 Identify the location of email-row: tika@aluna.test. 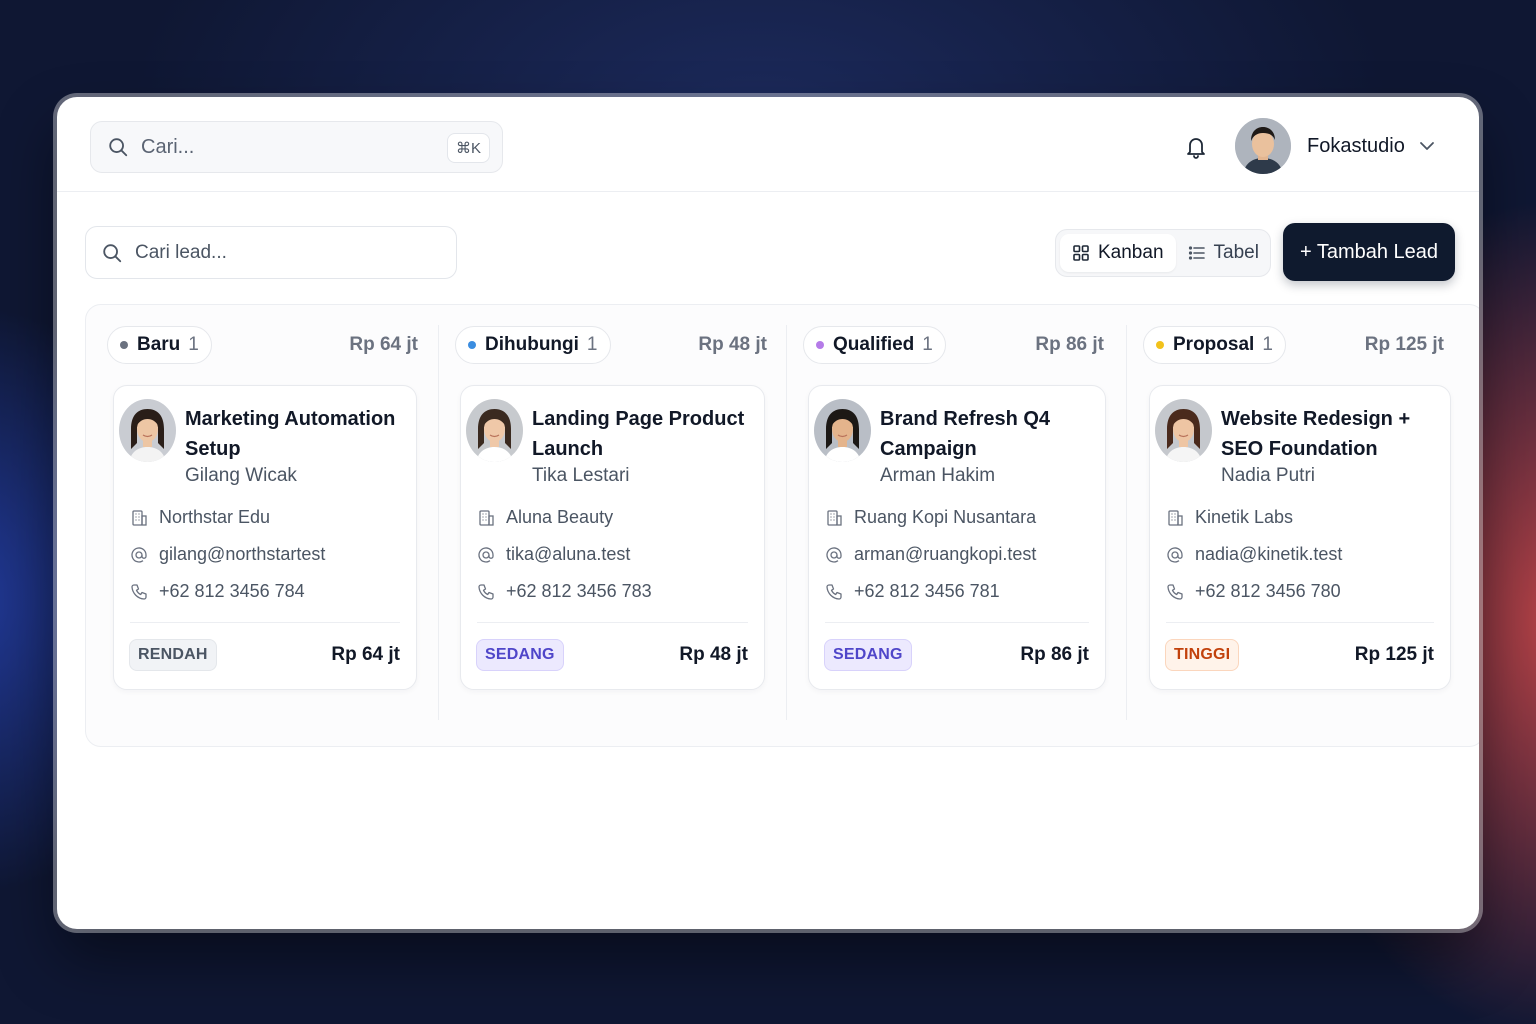
(553, 554).